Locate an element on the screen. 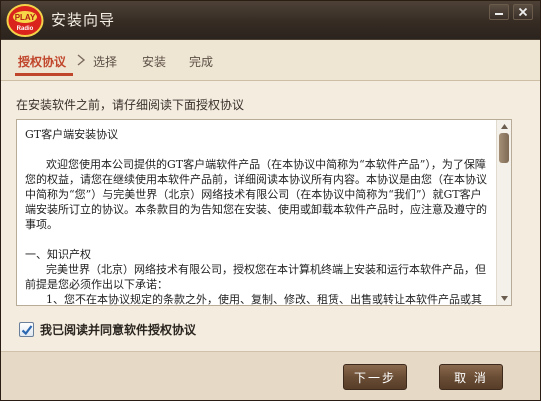 This screenshot has height=401, width=541. next-button: 下一步 is located at coordinates (375, 377).